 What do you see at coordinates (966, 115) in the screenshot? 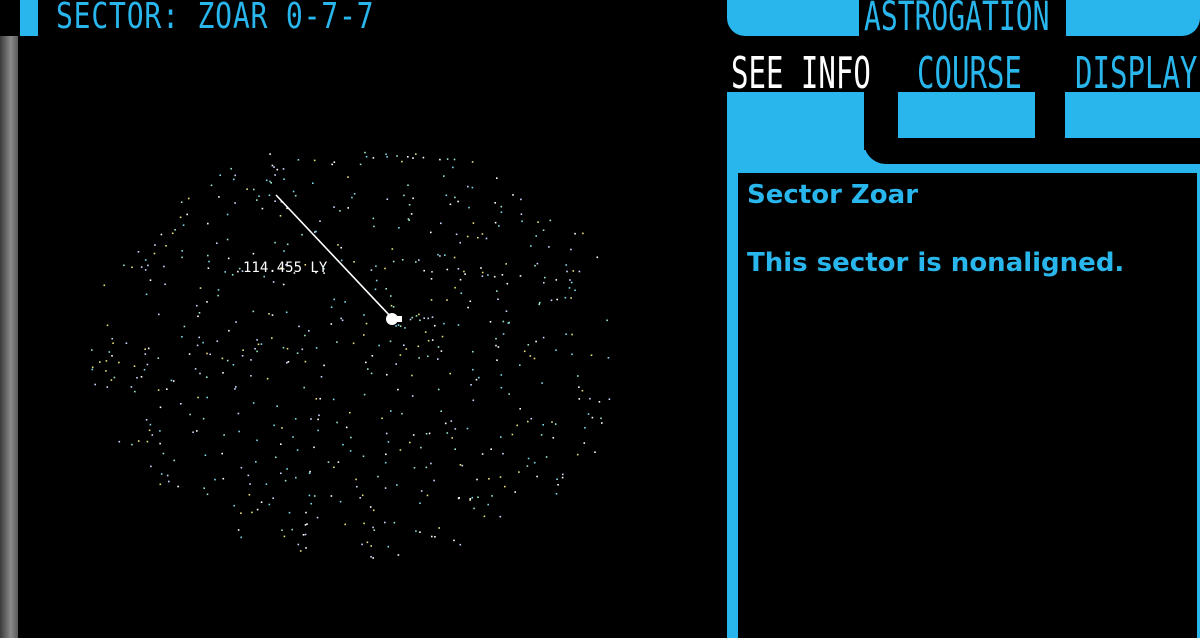
I see `tab-course-button` at bounding box center [966, 115].